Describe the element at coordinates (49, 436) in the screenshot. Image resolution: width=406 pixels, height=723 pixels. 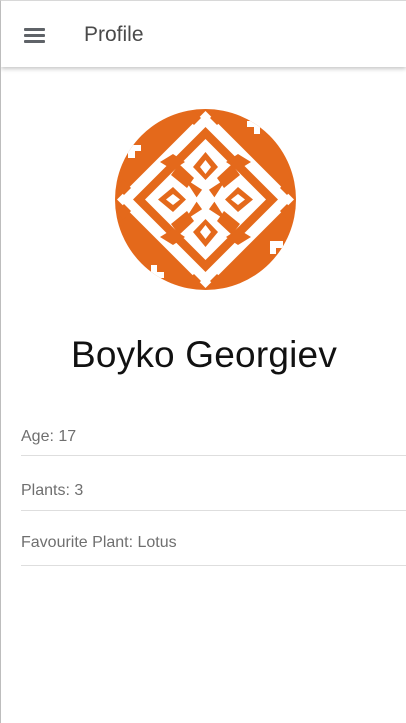
I see `age-label: Age: 17` at that location.